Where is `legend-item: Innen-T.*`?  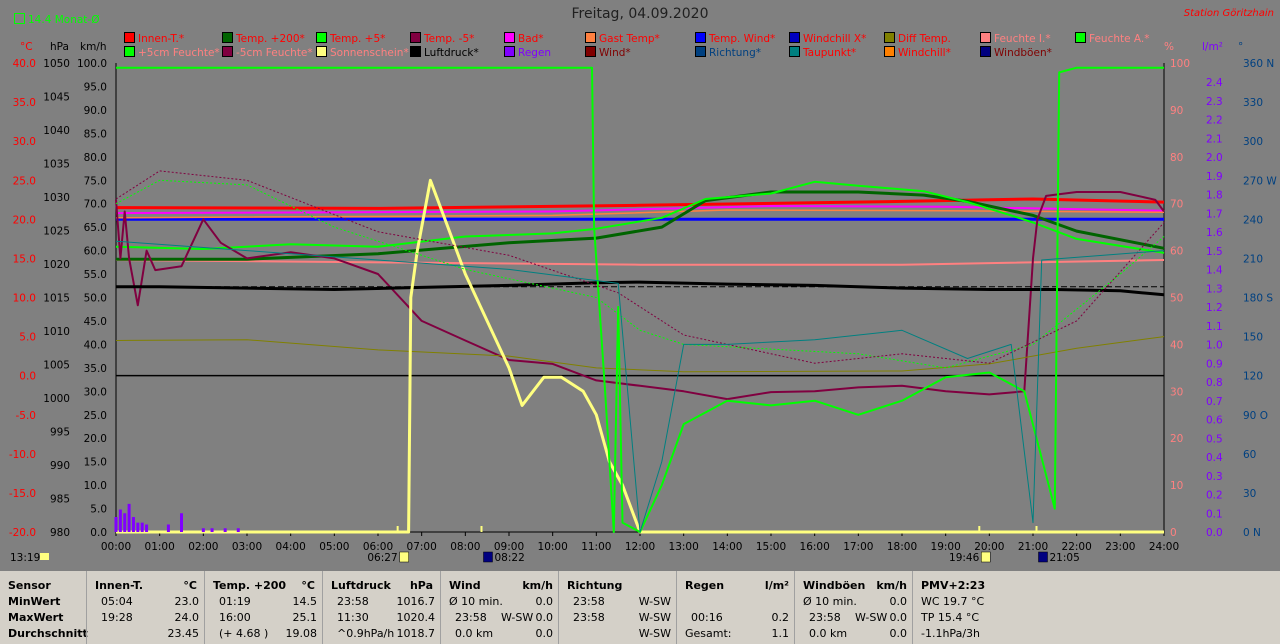 legend-item: Innen-T.* is located at coordinates (154, 38).